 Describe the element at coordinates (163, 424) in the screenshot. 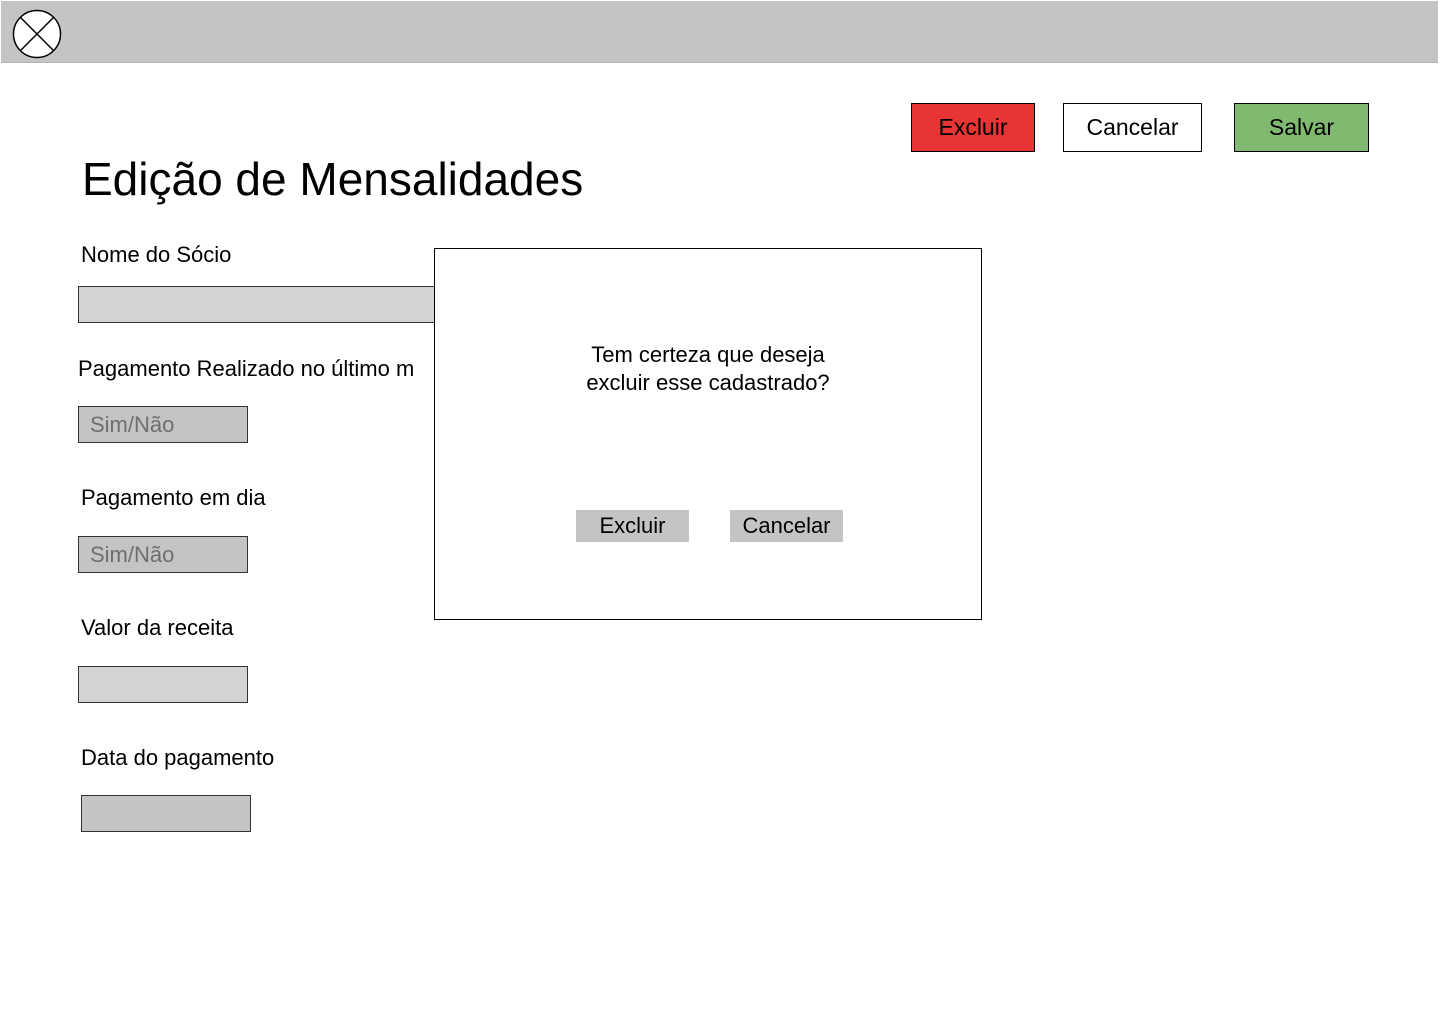

I see `paid-last-month-select: Sim/Não` at that location.